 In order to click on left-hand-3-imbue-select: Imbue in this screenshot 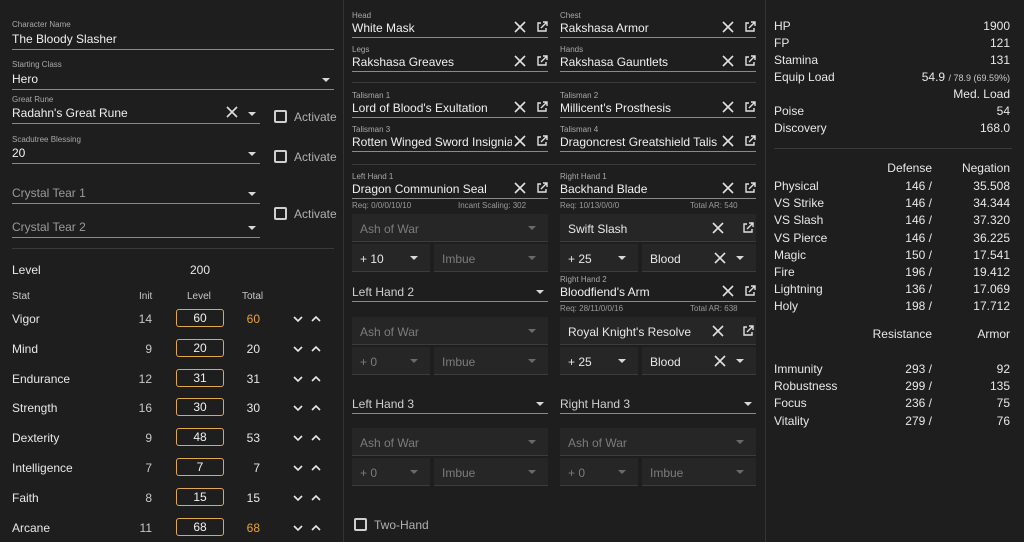, I will do `click(491, 472)`.